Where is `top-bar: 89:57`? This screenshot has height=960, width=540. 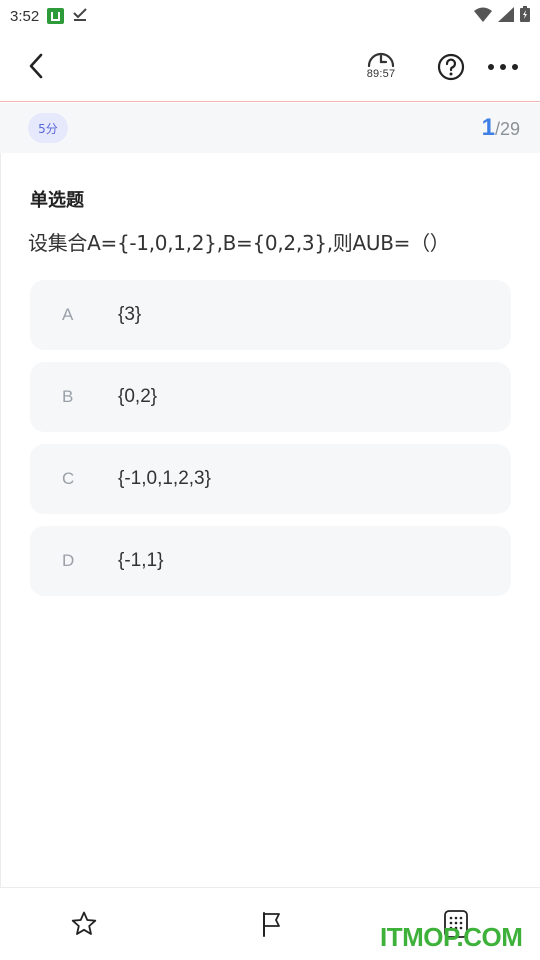 top-bar: 89:57 is located at coordinates (270, 67).